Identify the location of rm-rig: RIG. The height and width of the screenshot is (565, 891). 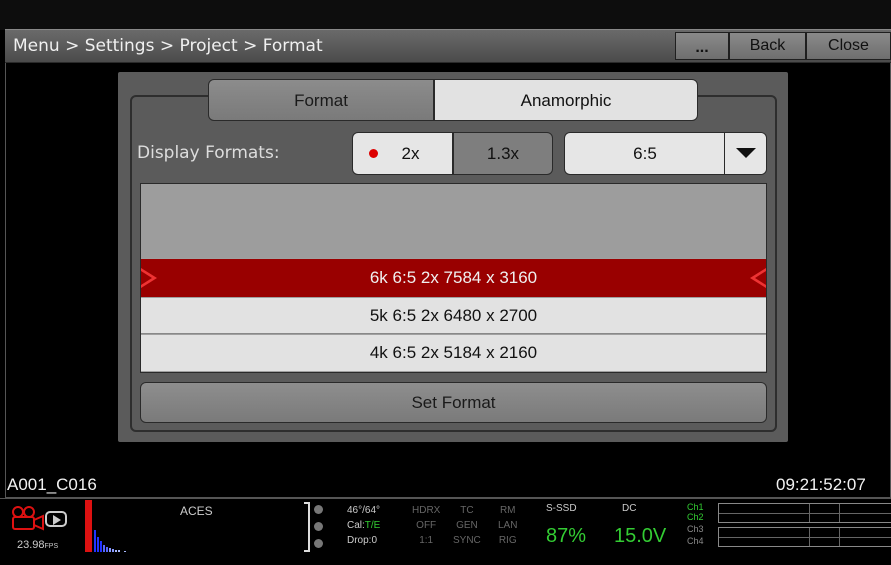
(507, 540).